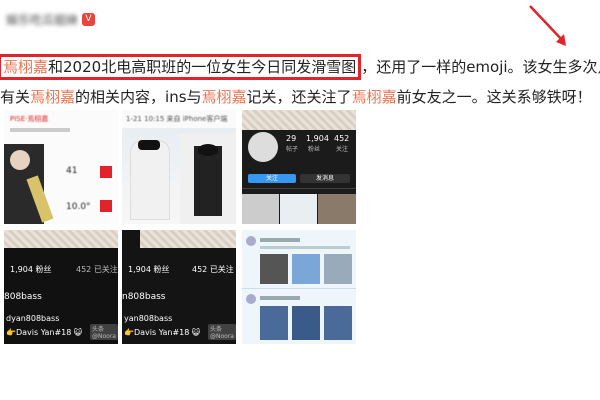 Image resolution: width=600 pixels, height=400 pixels. I want to click on person-white-coat, so click(150, 180).